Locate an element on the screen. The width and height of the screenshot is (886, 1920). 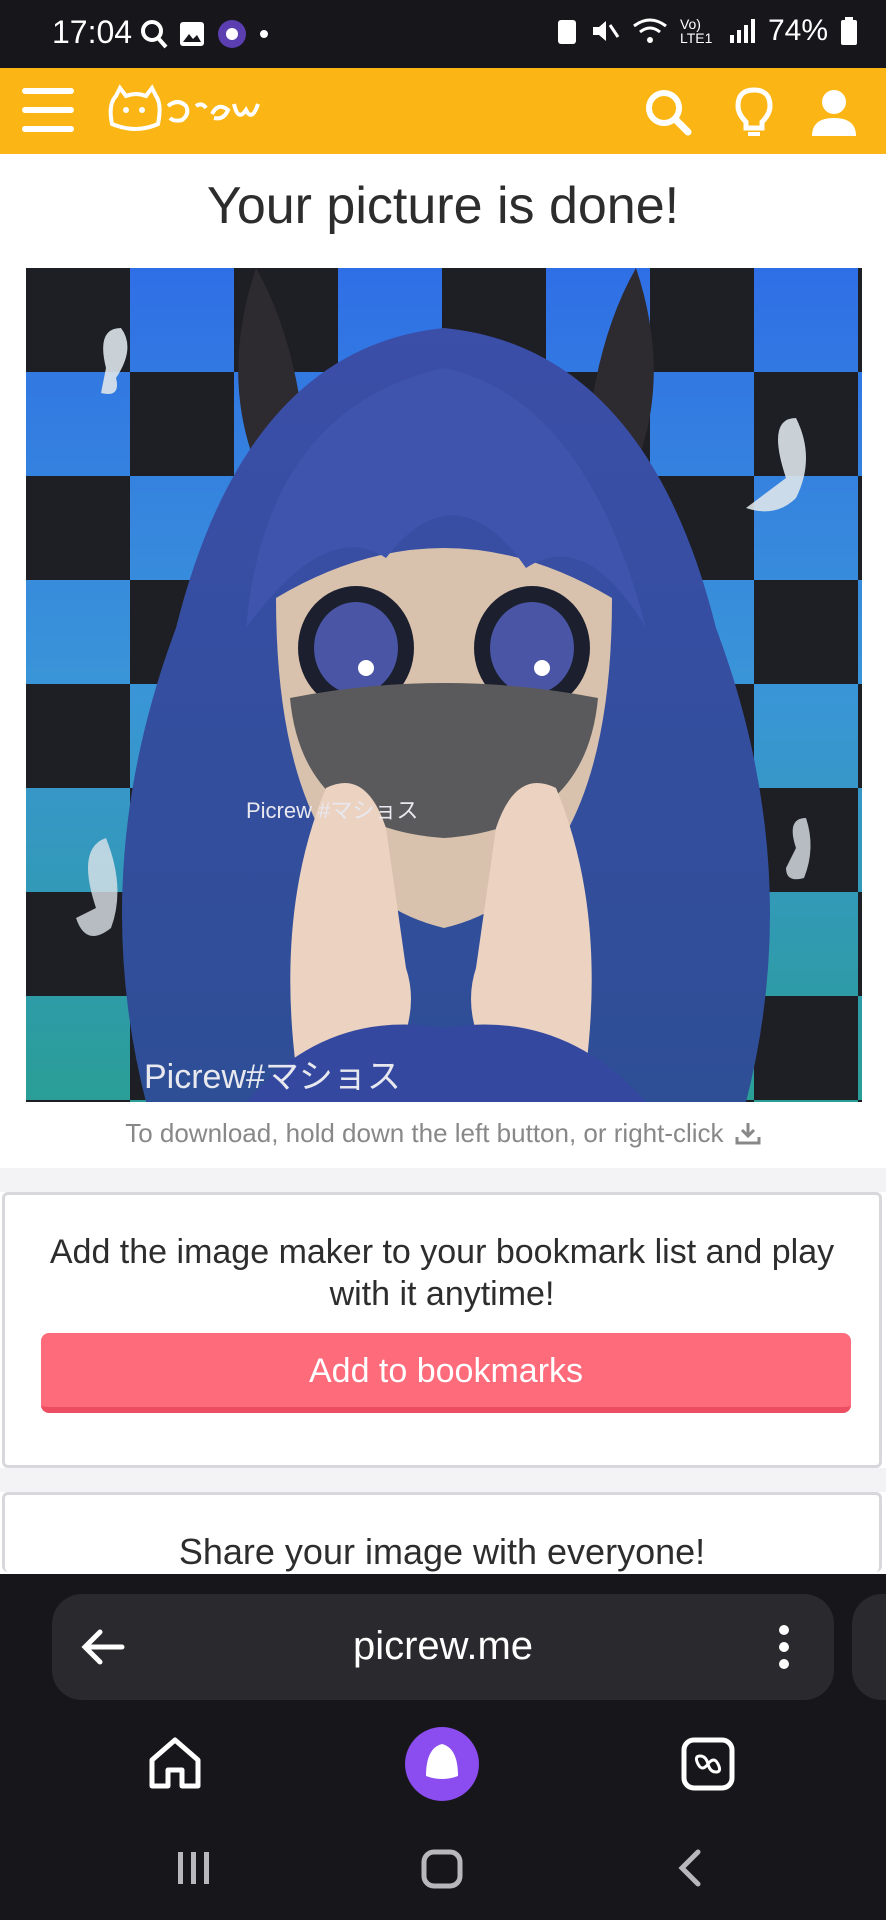
page-title: Your picture is done! is located at coordinates (443, 206).